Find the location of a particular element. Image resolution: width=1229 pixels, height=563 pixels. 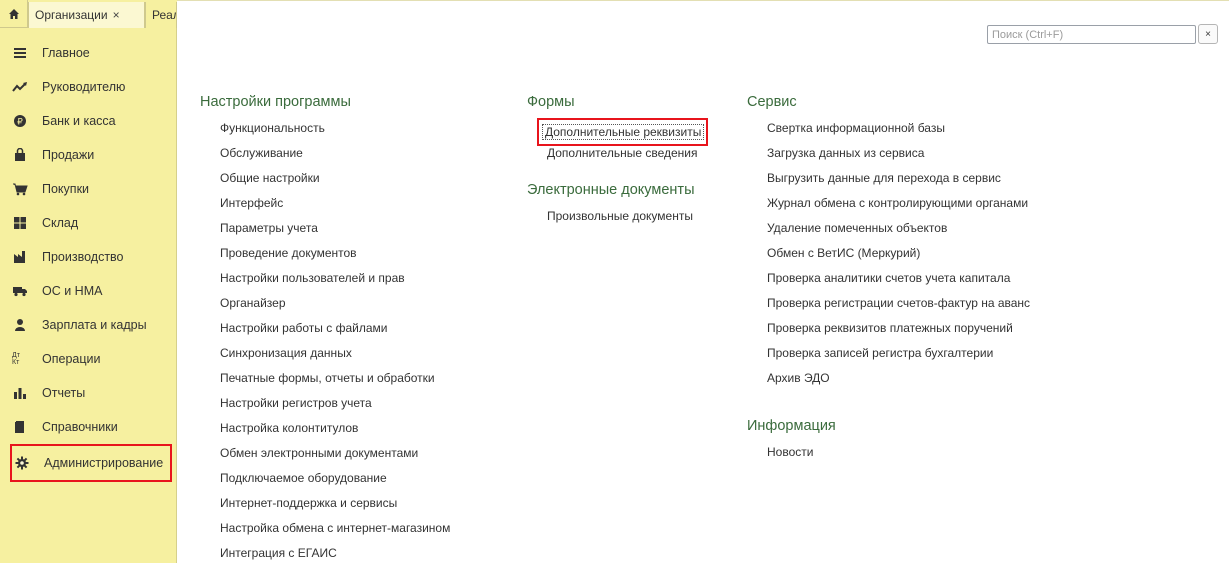

close-icon: × is located at coordinates (116, 15).